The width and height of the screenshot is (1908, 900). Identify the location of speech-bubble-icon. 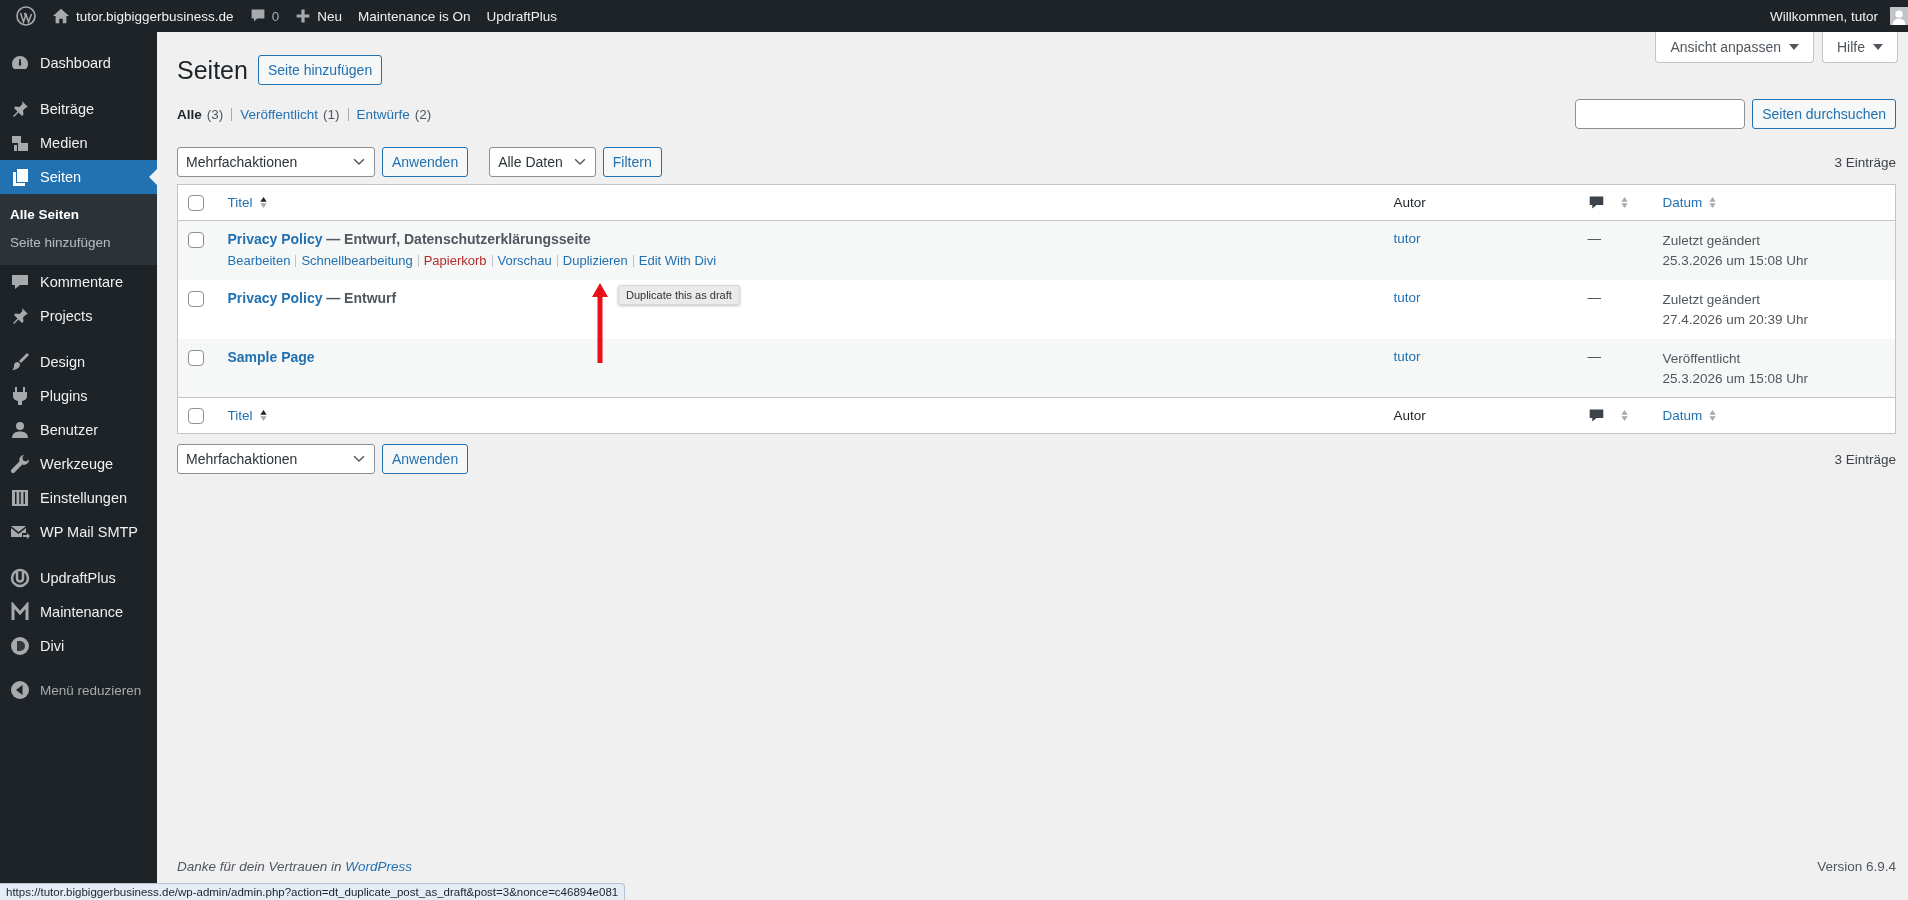
(20, 282).